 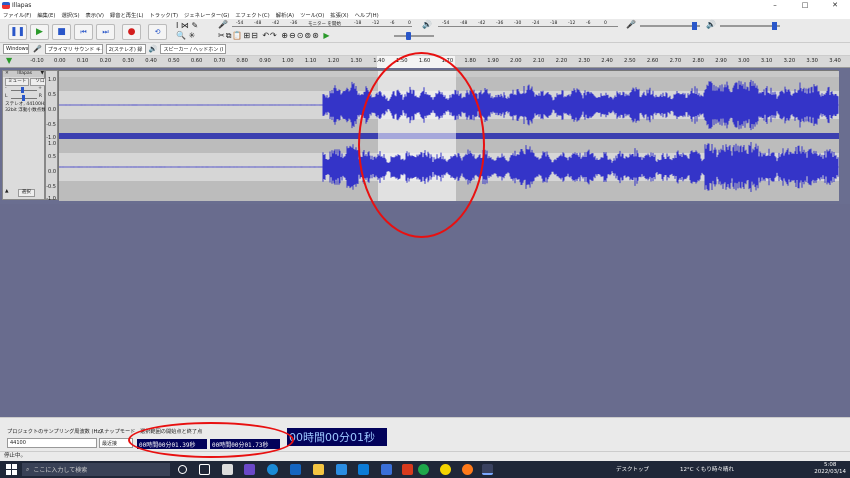 What do you see at coordinates (127, 15) in the screenshot?
I see `menu-transport: 録音と再生(L)` at bounding box center [127, 15].